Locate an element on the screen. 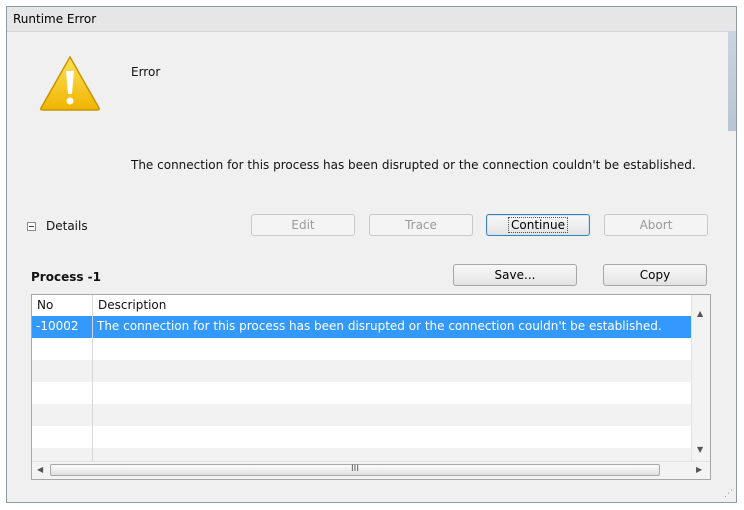  edit-button-label: Edit is located at coordinates (303, 225).